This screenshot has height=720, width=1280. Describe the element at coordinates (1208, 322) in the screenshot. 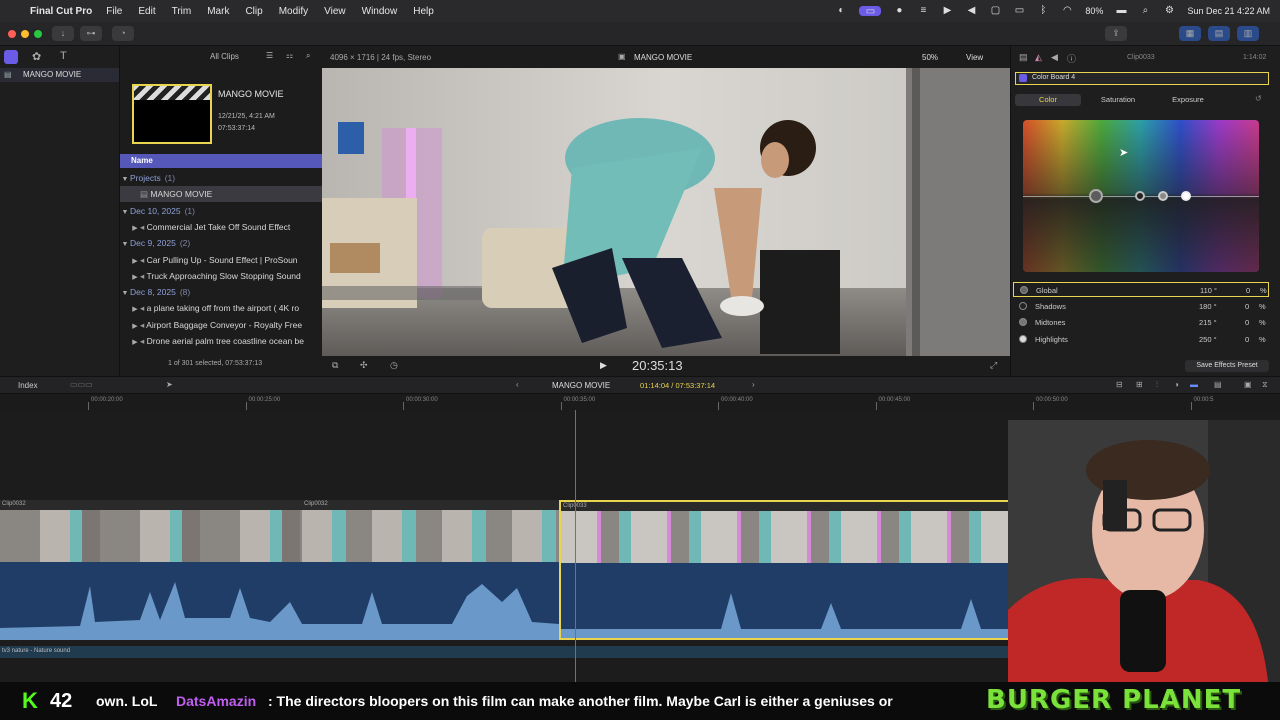

I see `angle-field: 215 °` at that location.